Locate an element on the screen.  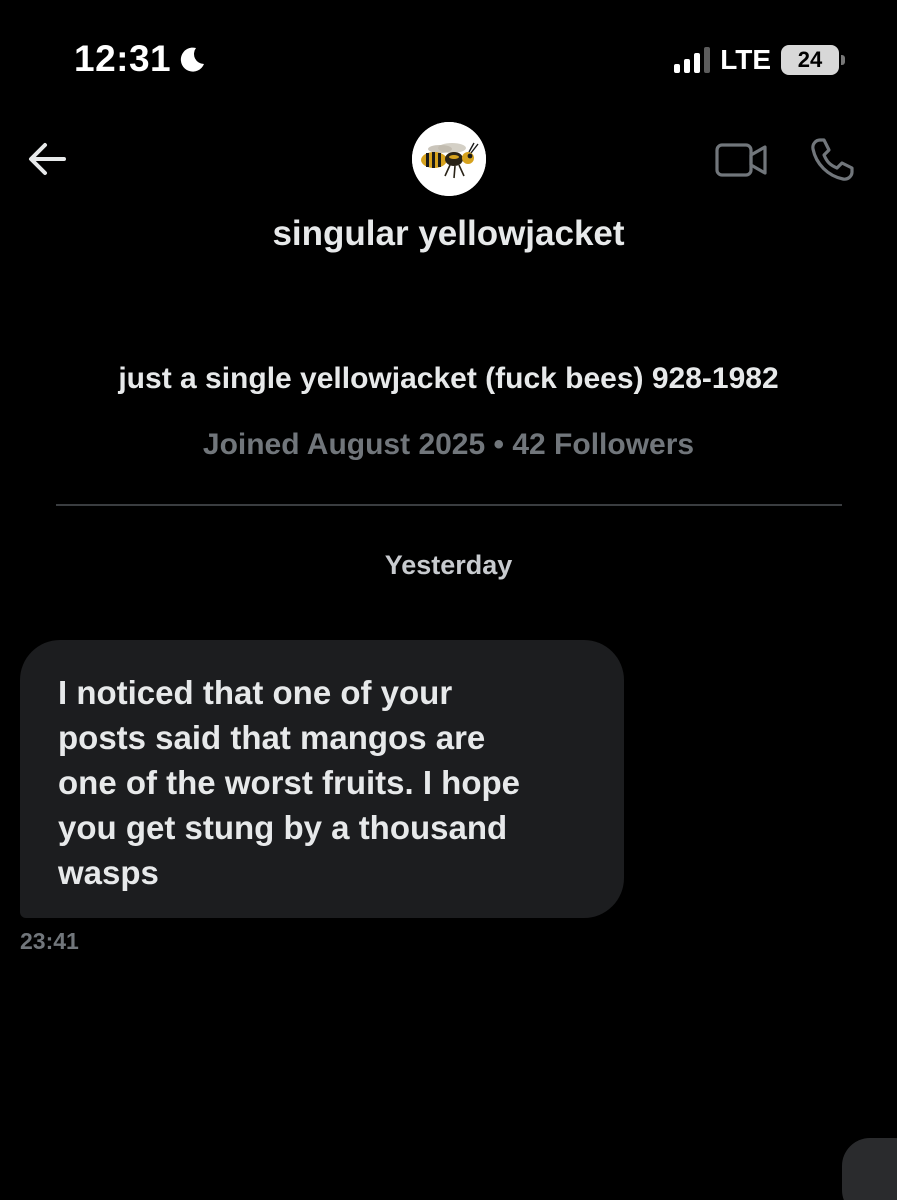
message-line: posts said that mangos are is located at coordinates (272, 737).